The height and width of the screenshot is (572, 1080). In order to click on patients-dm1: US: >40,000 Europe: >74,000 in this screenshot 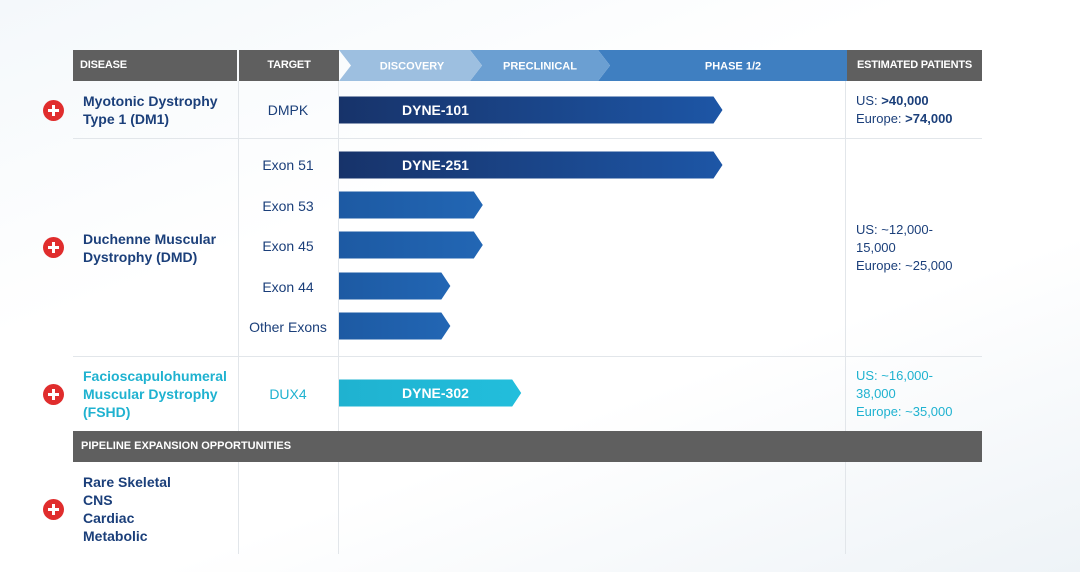, I will do `click(918, 110)`.